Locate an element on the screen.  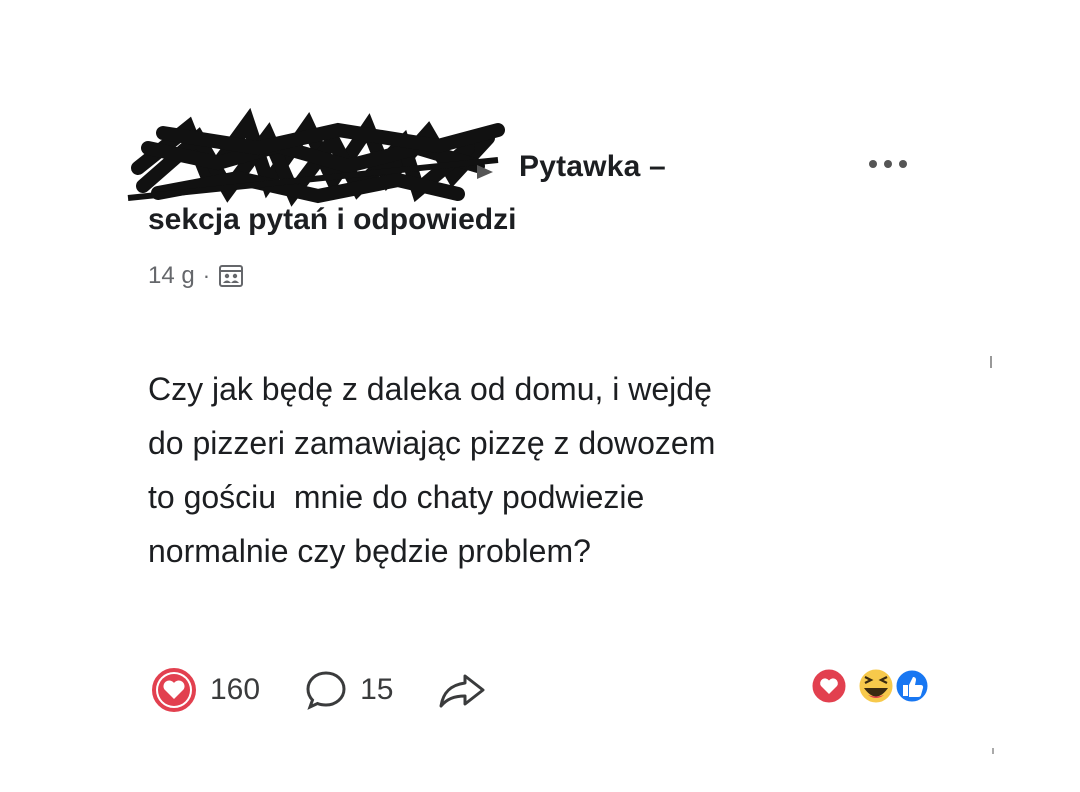
comment-count: 15 is located at coordinates (377, 689).